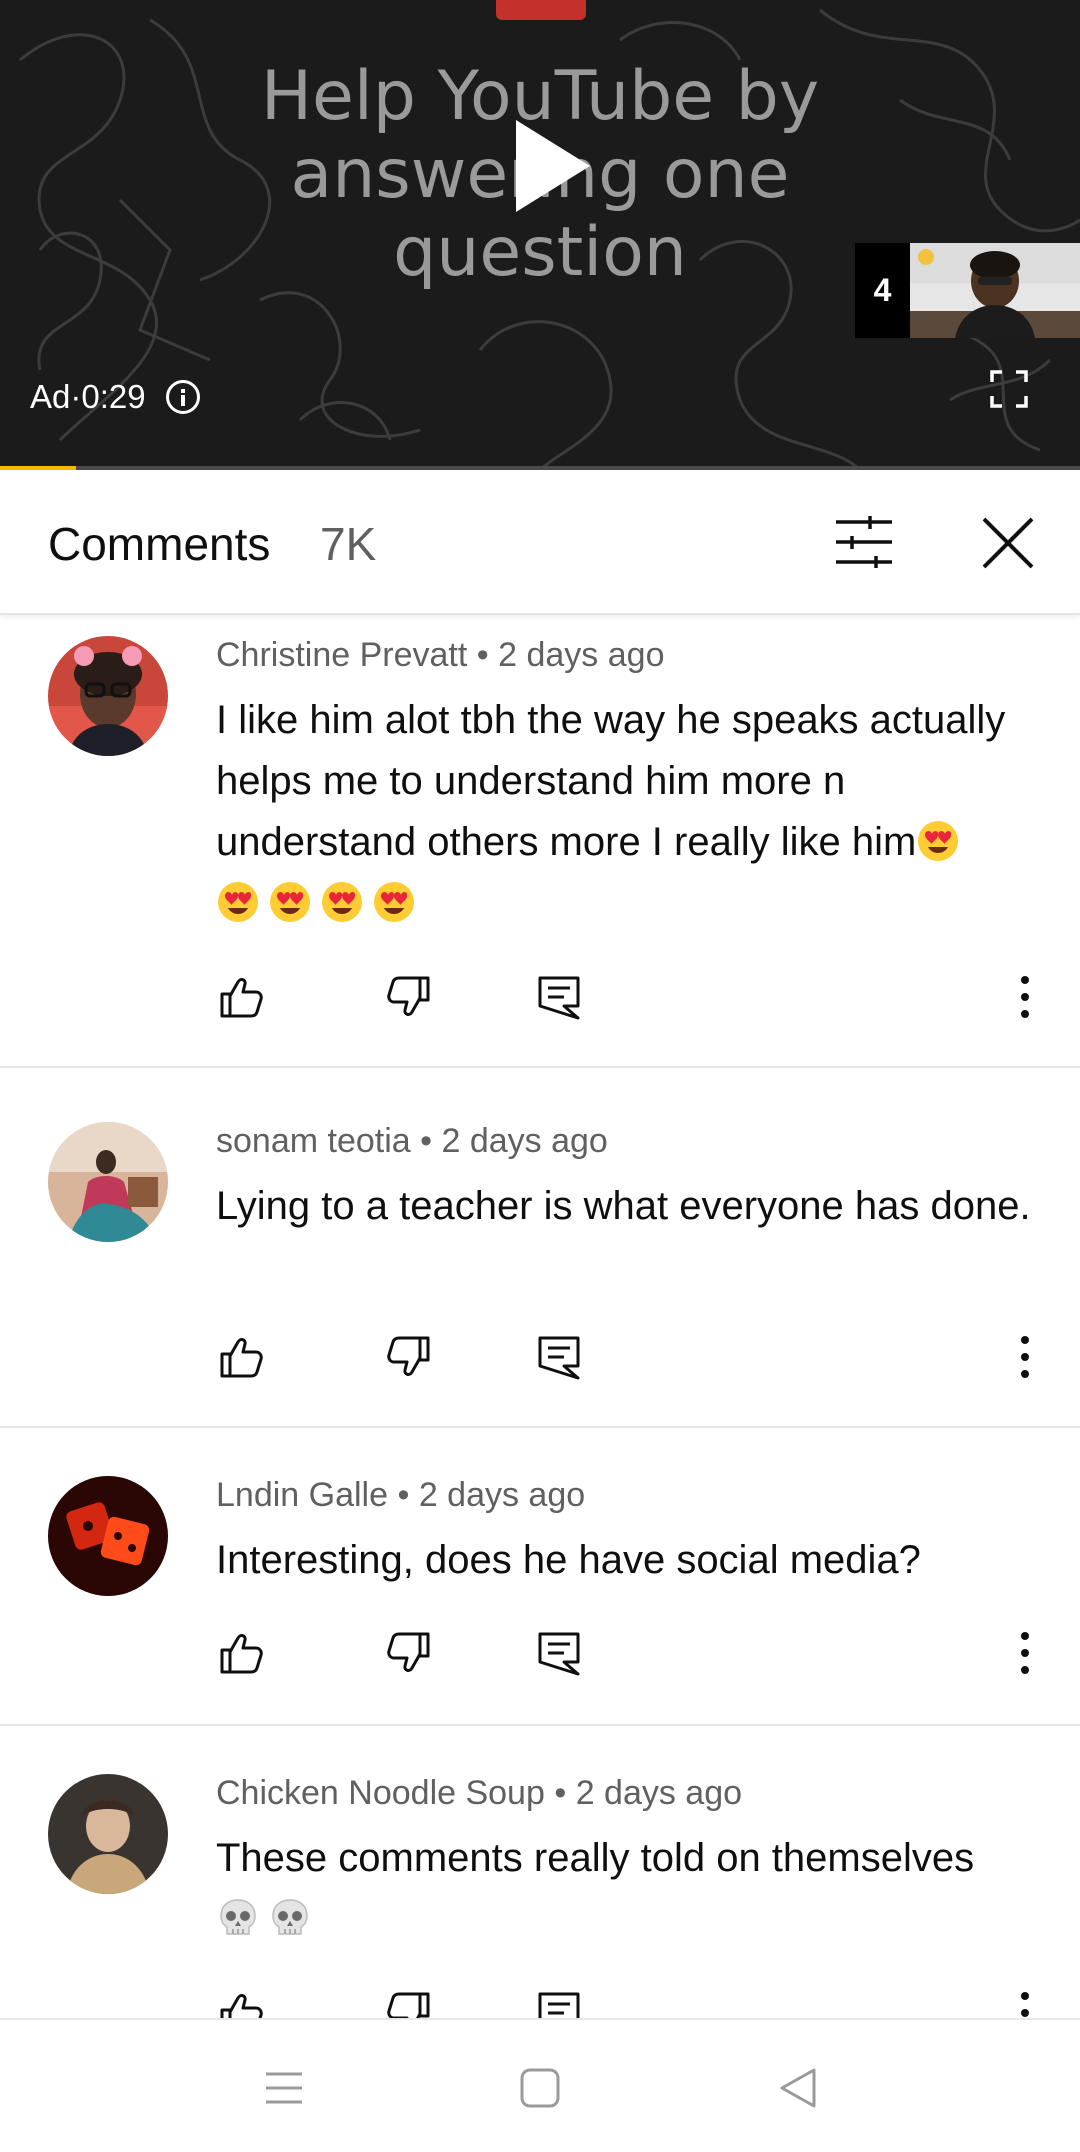 The image size is (1080, 2152). I want to click on comment-meta: Chicken Noodle Soup • 2 days ago, so click(479, 1793).